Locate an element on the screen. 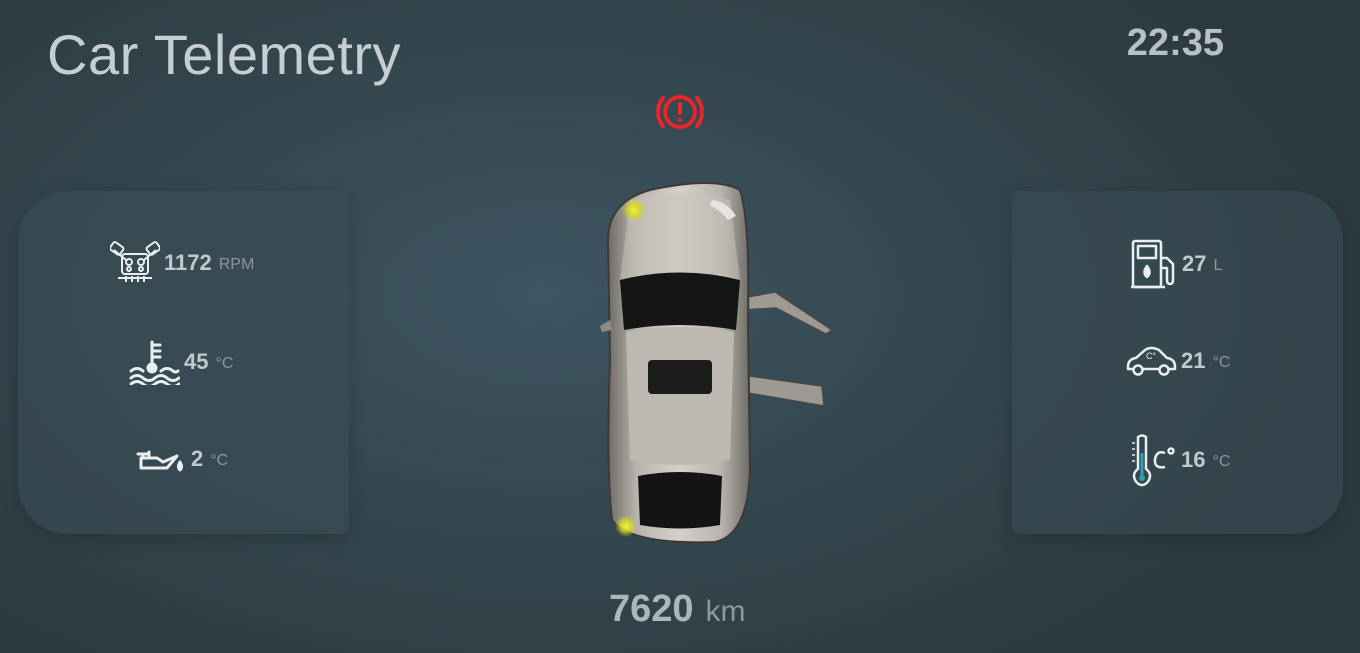  cabin-temp-readout: C° 21 °C is located at coordinates (1177, 361).